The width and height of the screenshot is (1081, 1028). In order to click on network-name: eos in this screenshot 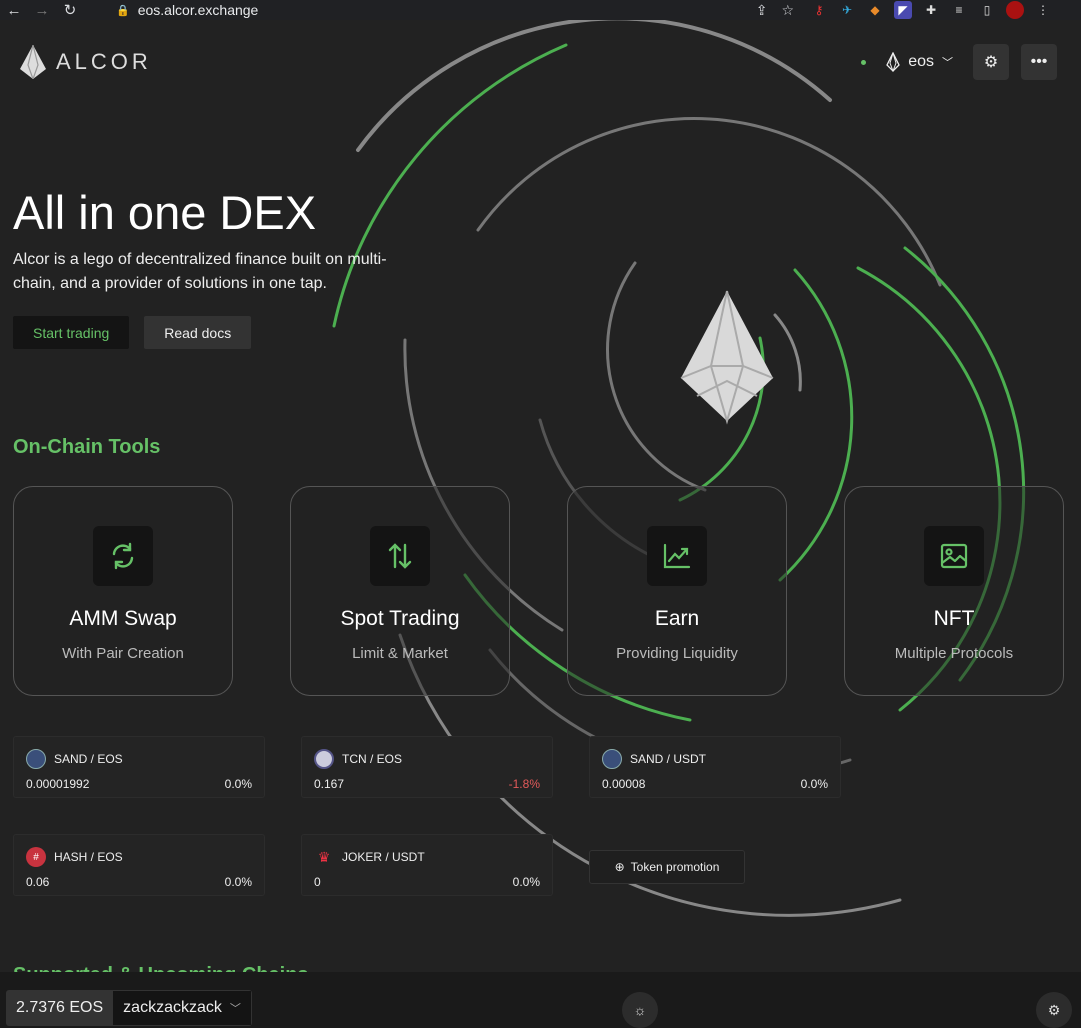, I will do `click(921, 61)`.